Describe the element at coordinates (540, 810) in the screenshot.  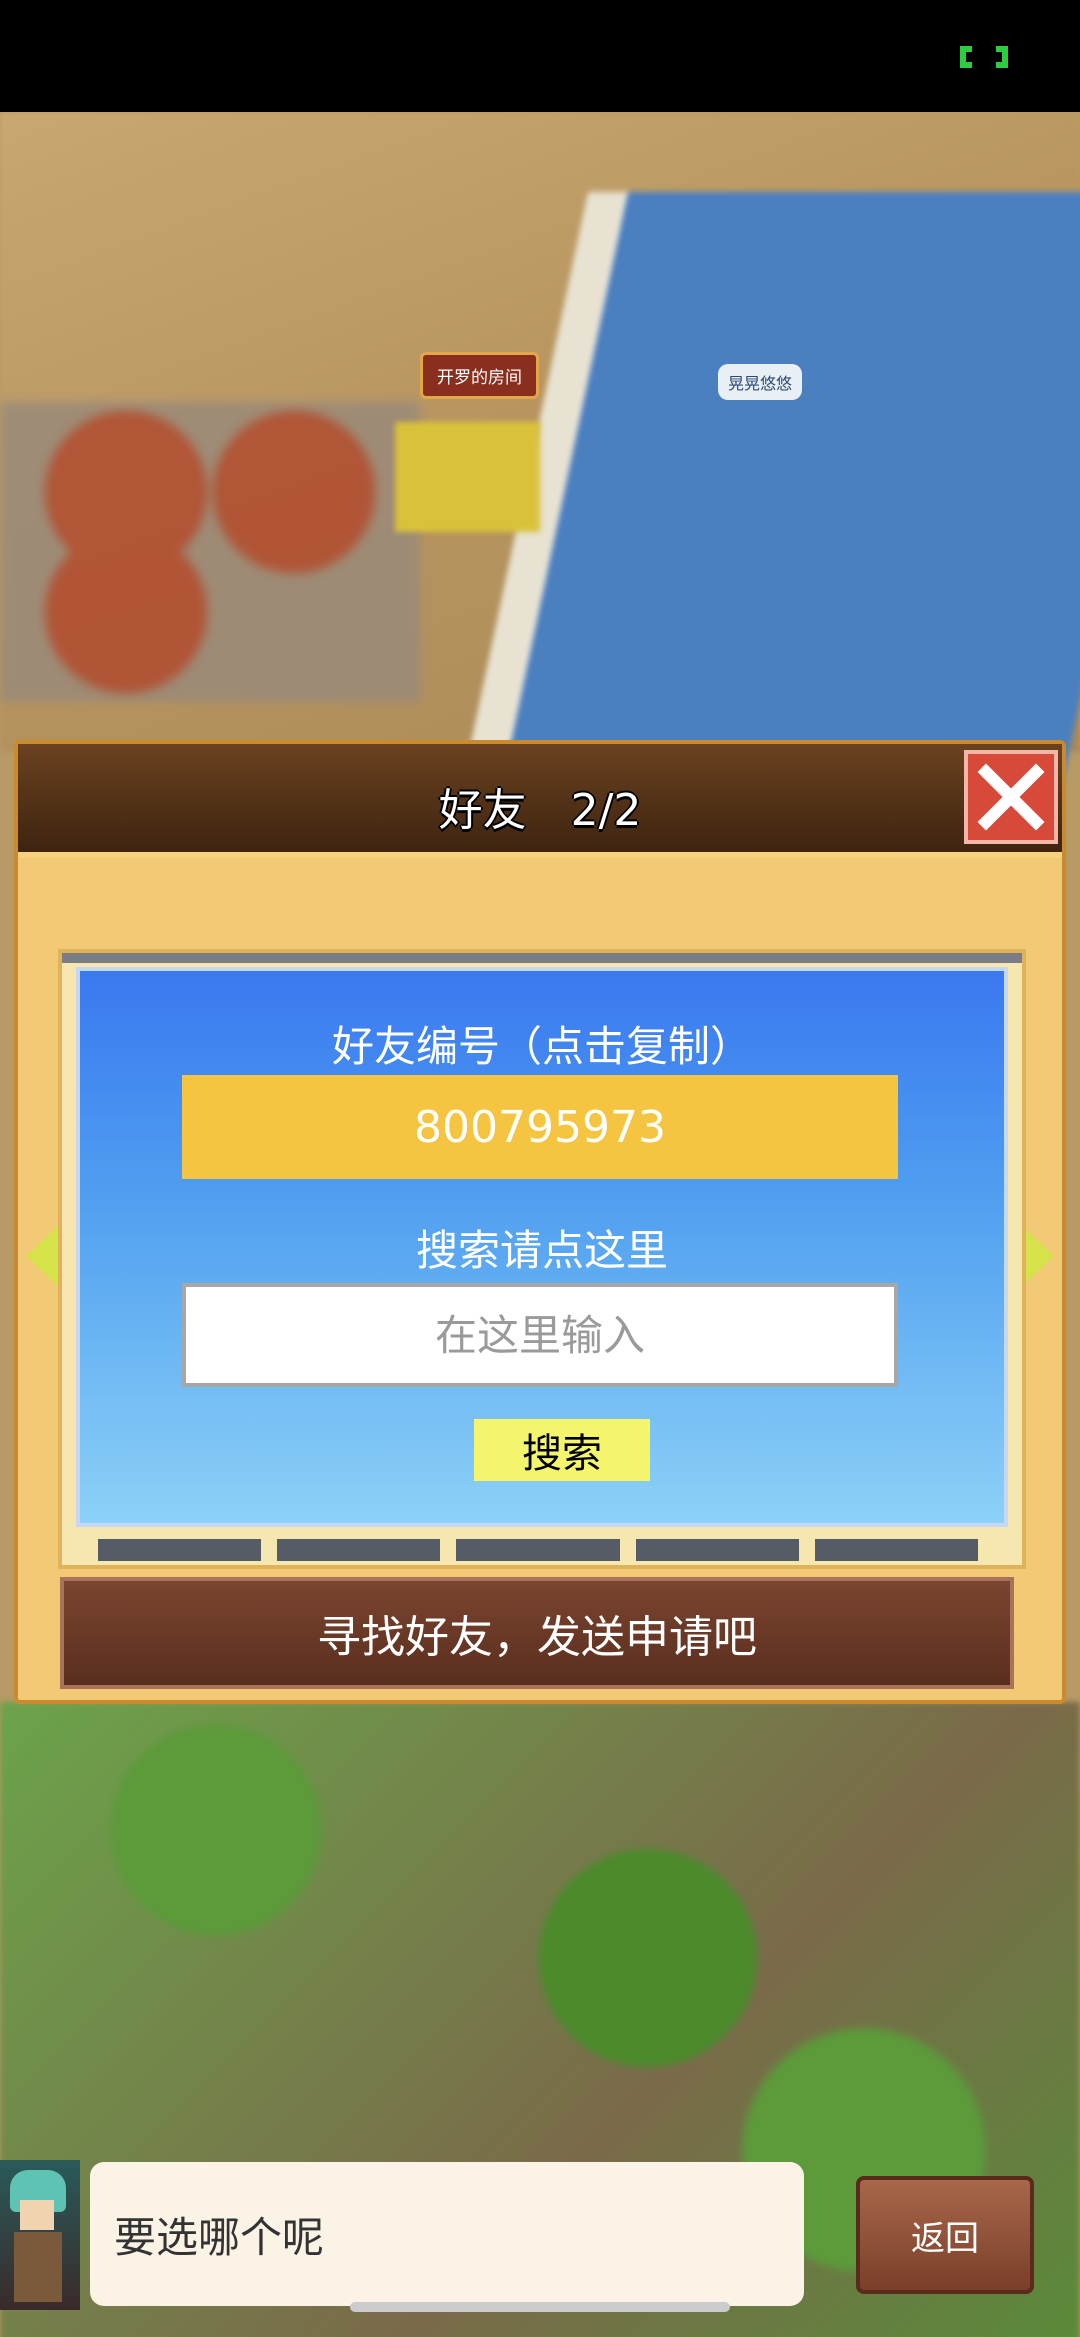
I see `dialog-title: 好友 2/2` at that location.